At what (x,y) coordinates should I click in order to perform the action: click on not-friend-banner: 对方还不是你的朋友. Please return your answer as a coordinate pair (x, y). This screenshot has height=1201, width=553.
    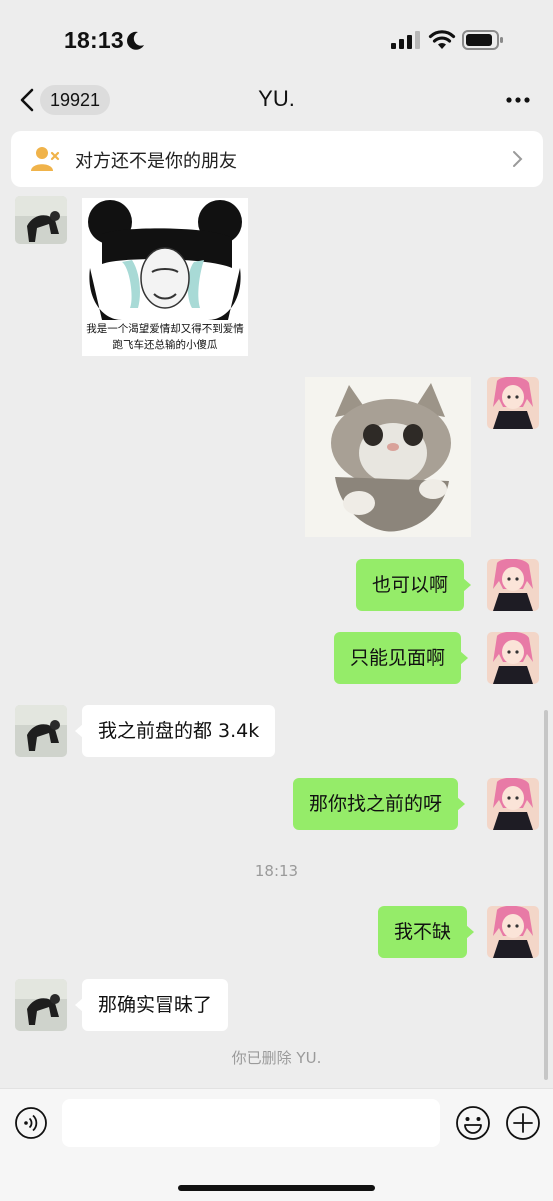
    Looking at the image, I should click on (277, 159).